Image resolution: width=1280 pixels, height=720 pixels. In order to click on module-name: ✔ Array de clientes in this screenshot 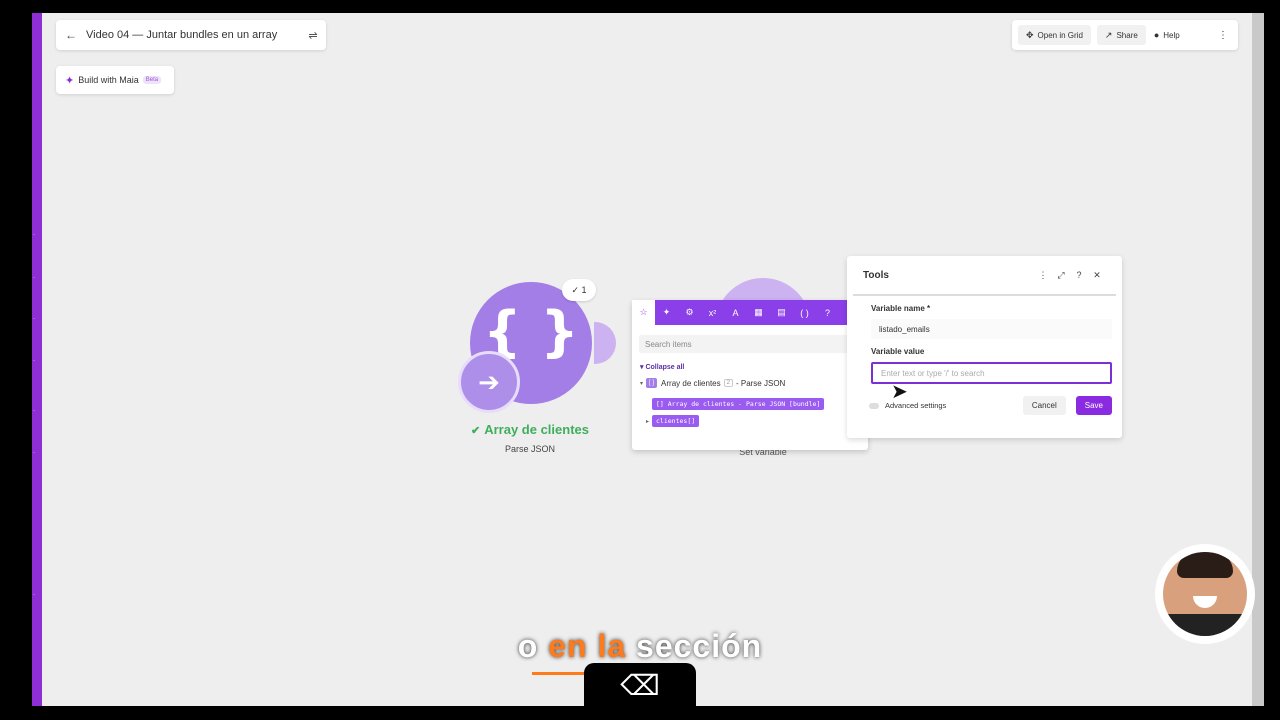, I will do `click(530, 429)`.